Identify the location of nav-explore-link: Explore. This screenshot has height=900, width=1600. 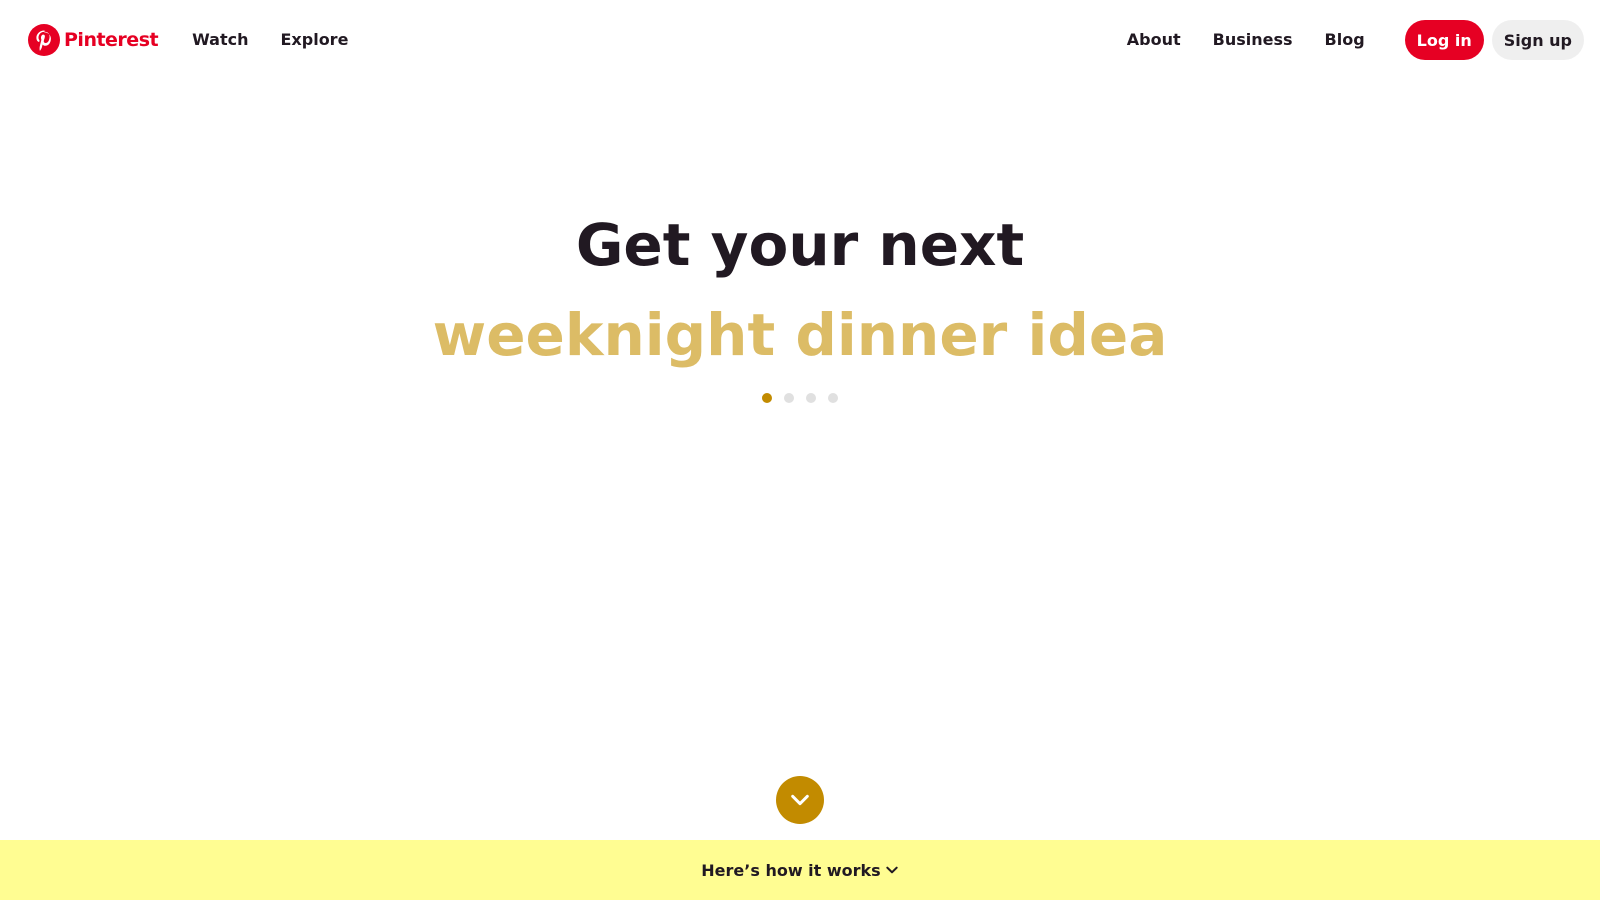
(315, 40).